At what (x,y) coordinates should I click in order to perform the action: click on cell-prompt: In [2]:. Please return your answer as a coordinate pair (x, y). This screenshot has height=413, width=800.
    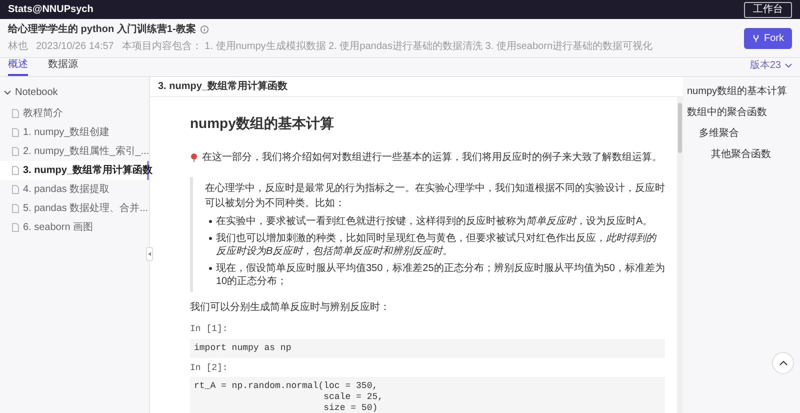
    Looking at the image, I should click on (209, 368).